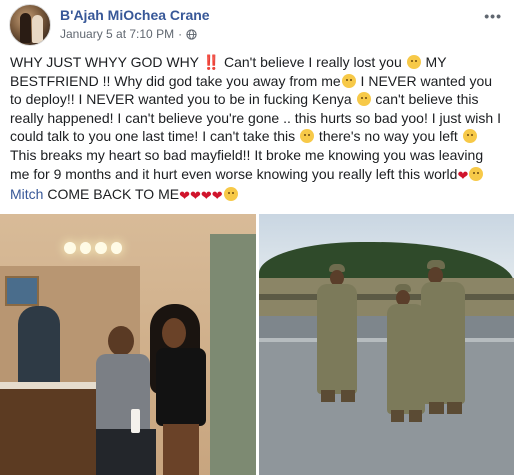 The width and height of the screenshot is (514, 475). Describe the element at coordinates (106, 62) in the screenshot. I see `post-text-segment: WHY JUST WHYY GOD WHY` at that location.